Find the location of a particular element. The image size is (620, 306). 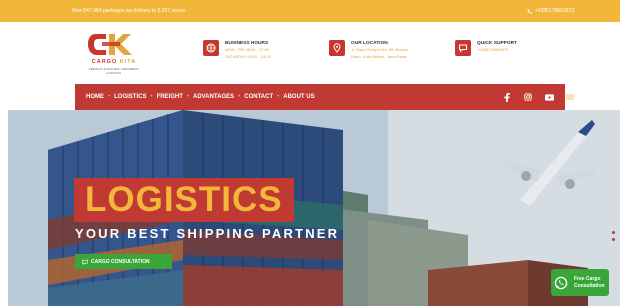

chat-icon is located at coordinates (463, 48).